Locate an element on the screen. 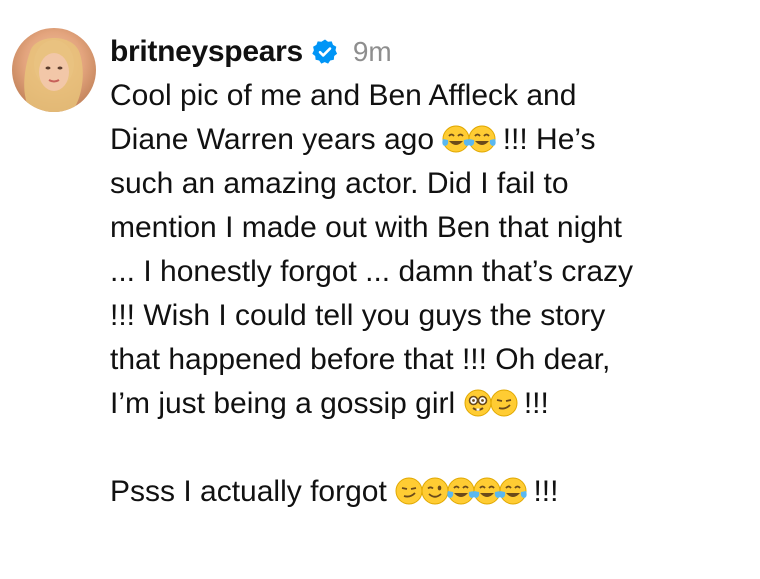  comment-line-text: I’m just being a gossip girl is located at coordinates (287, 403).